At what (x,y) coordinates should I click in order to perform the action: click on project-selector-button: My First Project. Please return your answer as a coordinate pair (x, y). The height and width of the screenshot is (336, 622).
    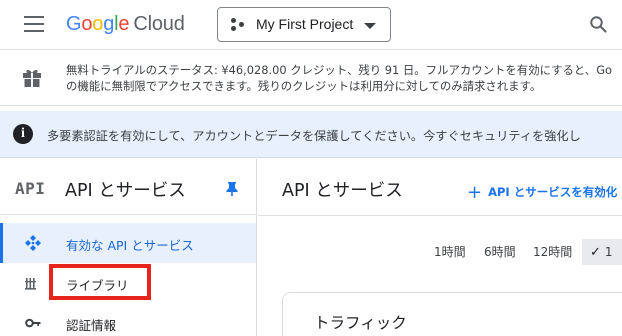
    Looking at the image, I should click on (304, 24).